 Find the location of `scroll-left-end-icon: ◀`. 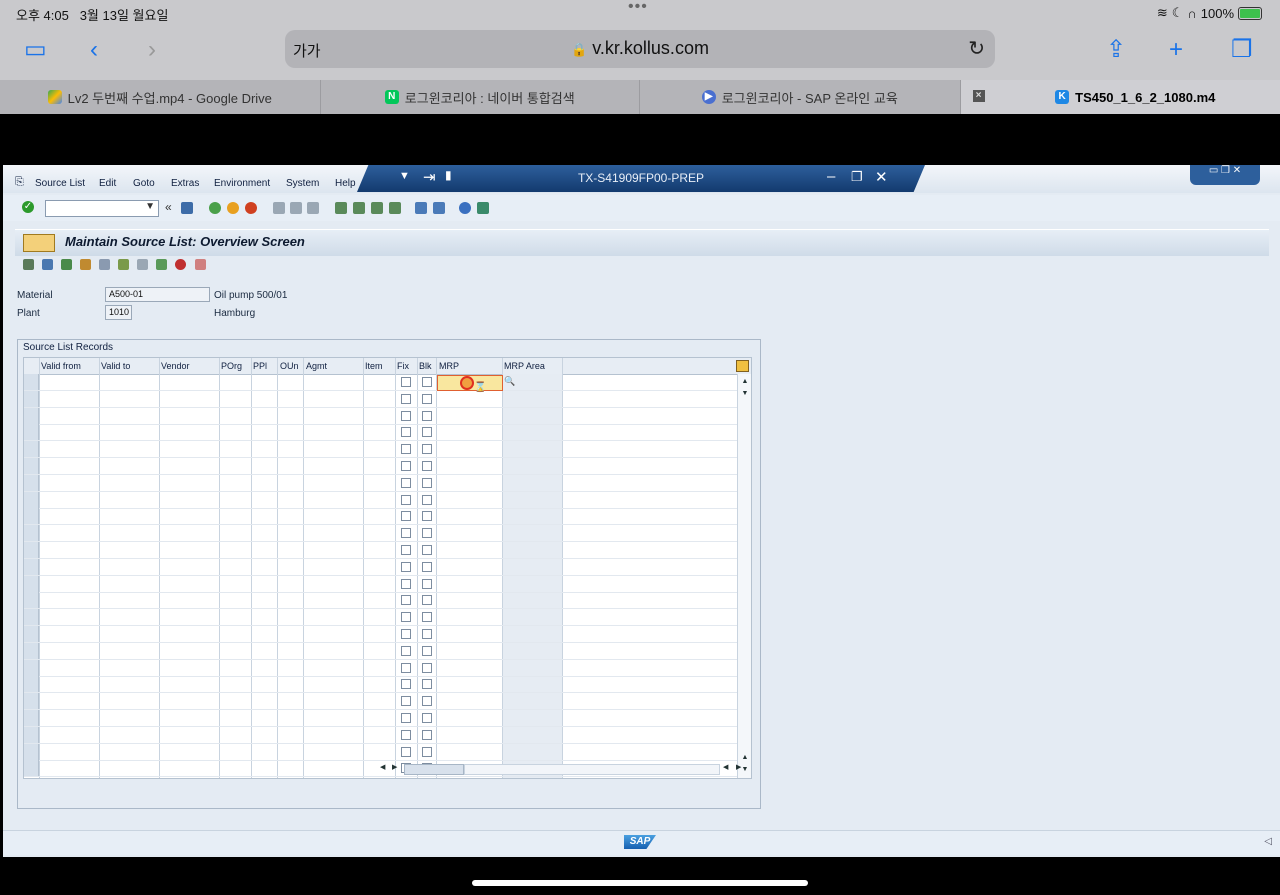

scroll-left-end-icon: ◀ is located at coordinates (725, 767).